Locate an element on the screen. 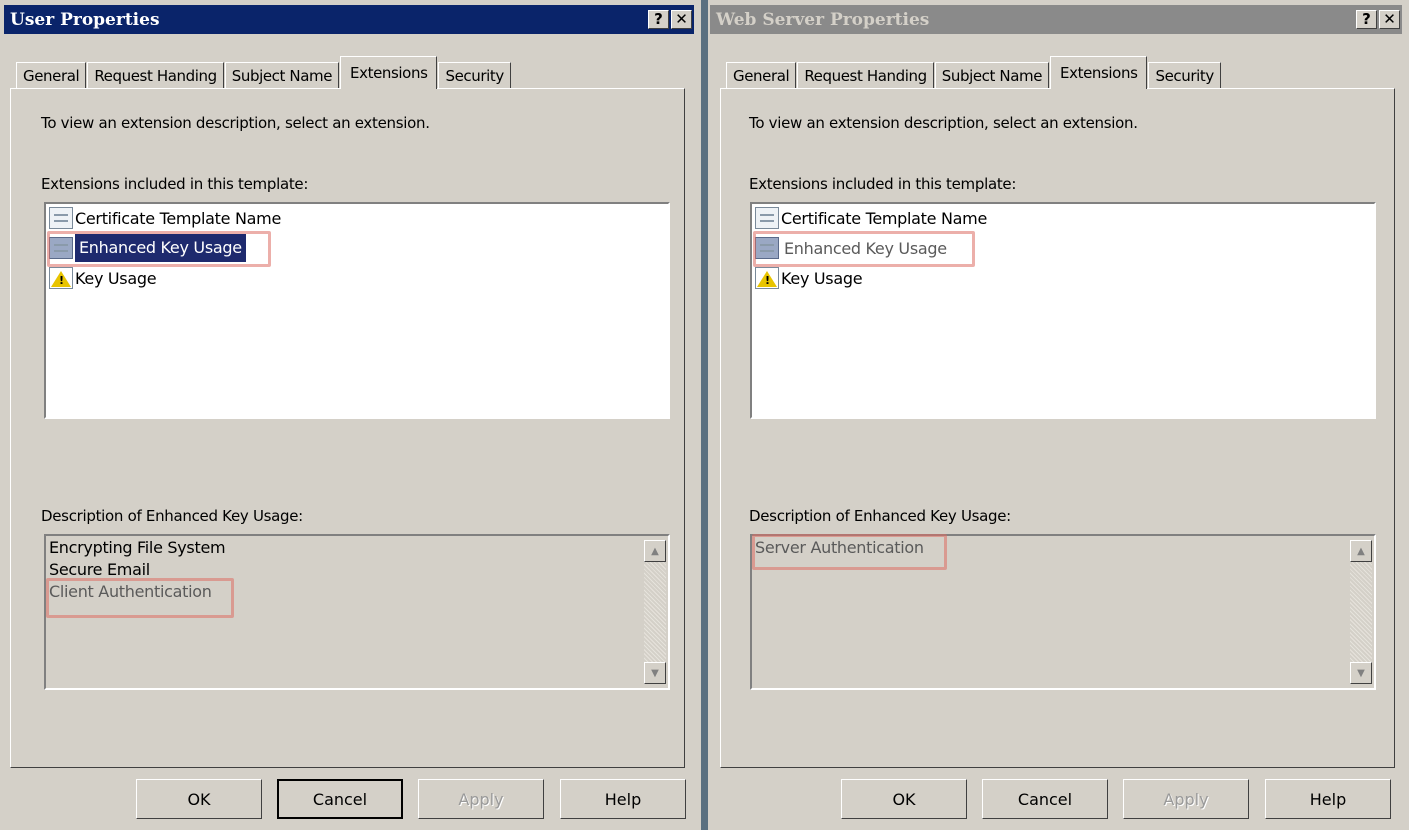 This screenshot has height=830, width=1409. description-line: Secure Email is located at coordinates (99, 569).